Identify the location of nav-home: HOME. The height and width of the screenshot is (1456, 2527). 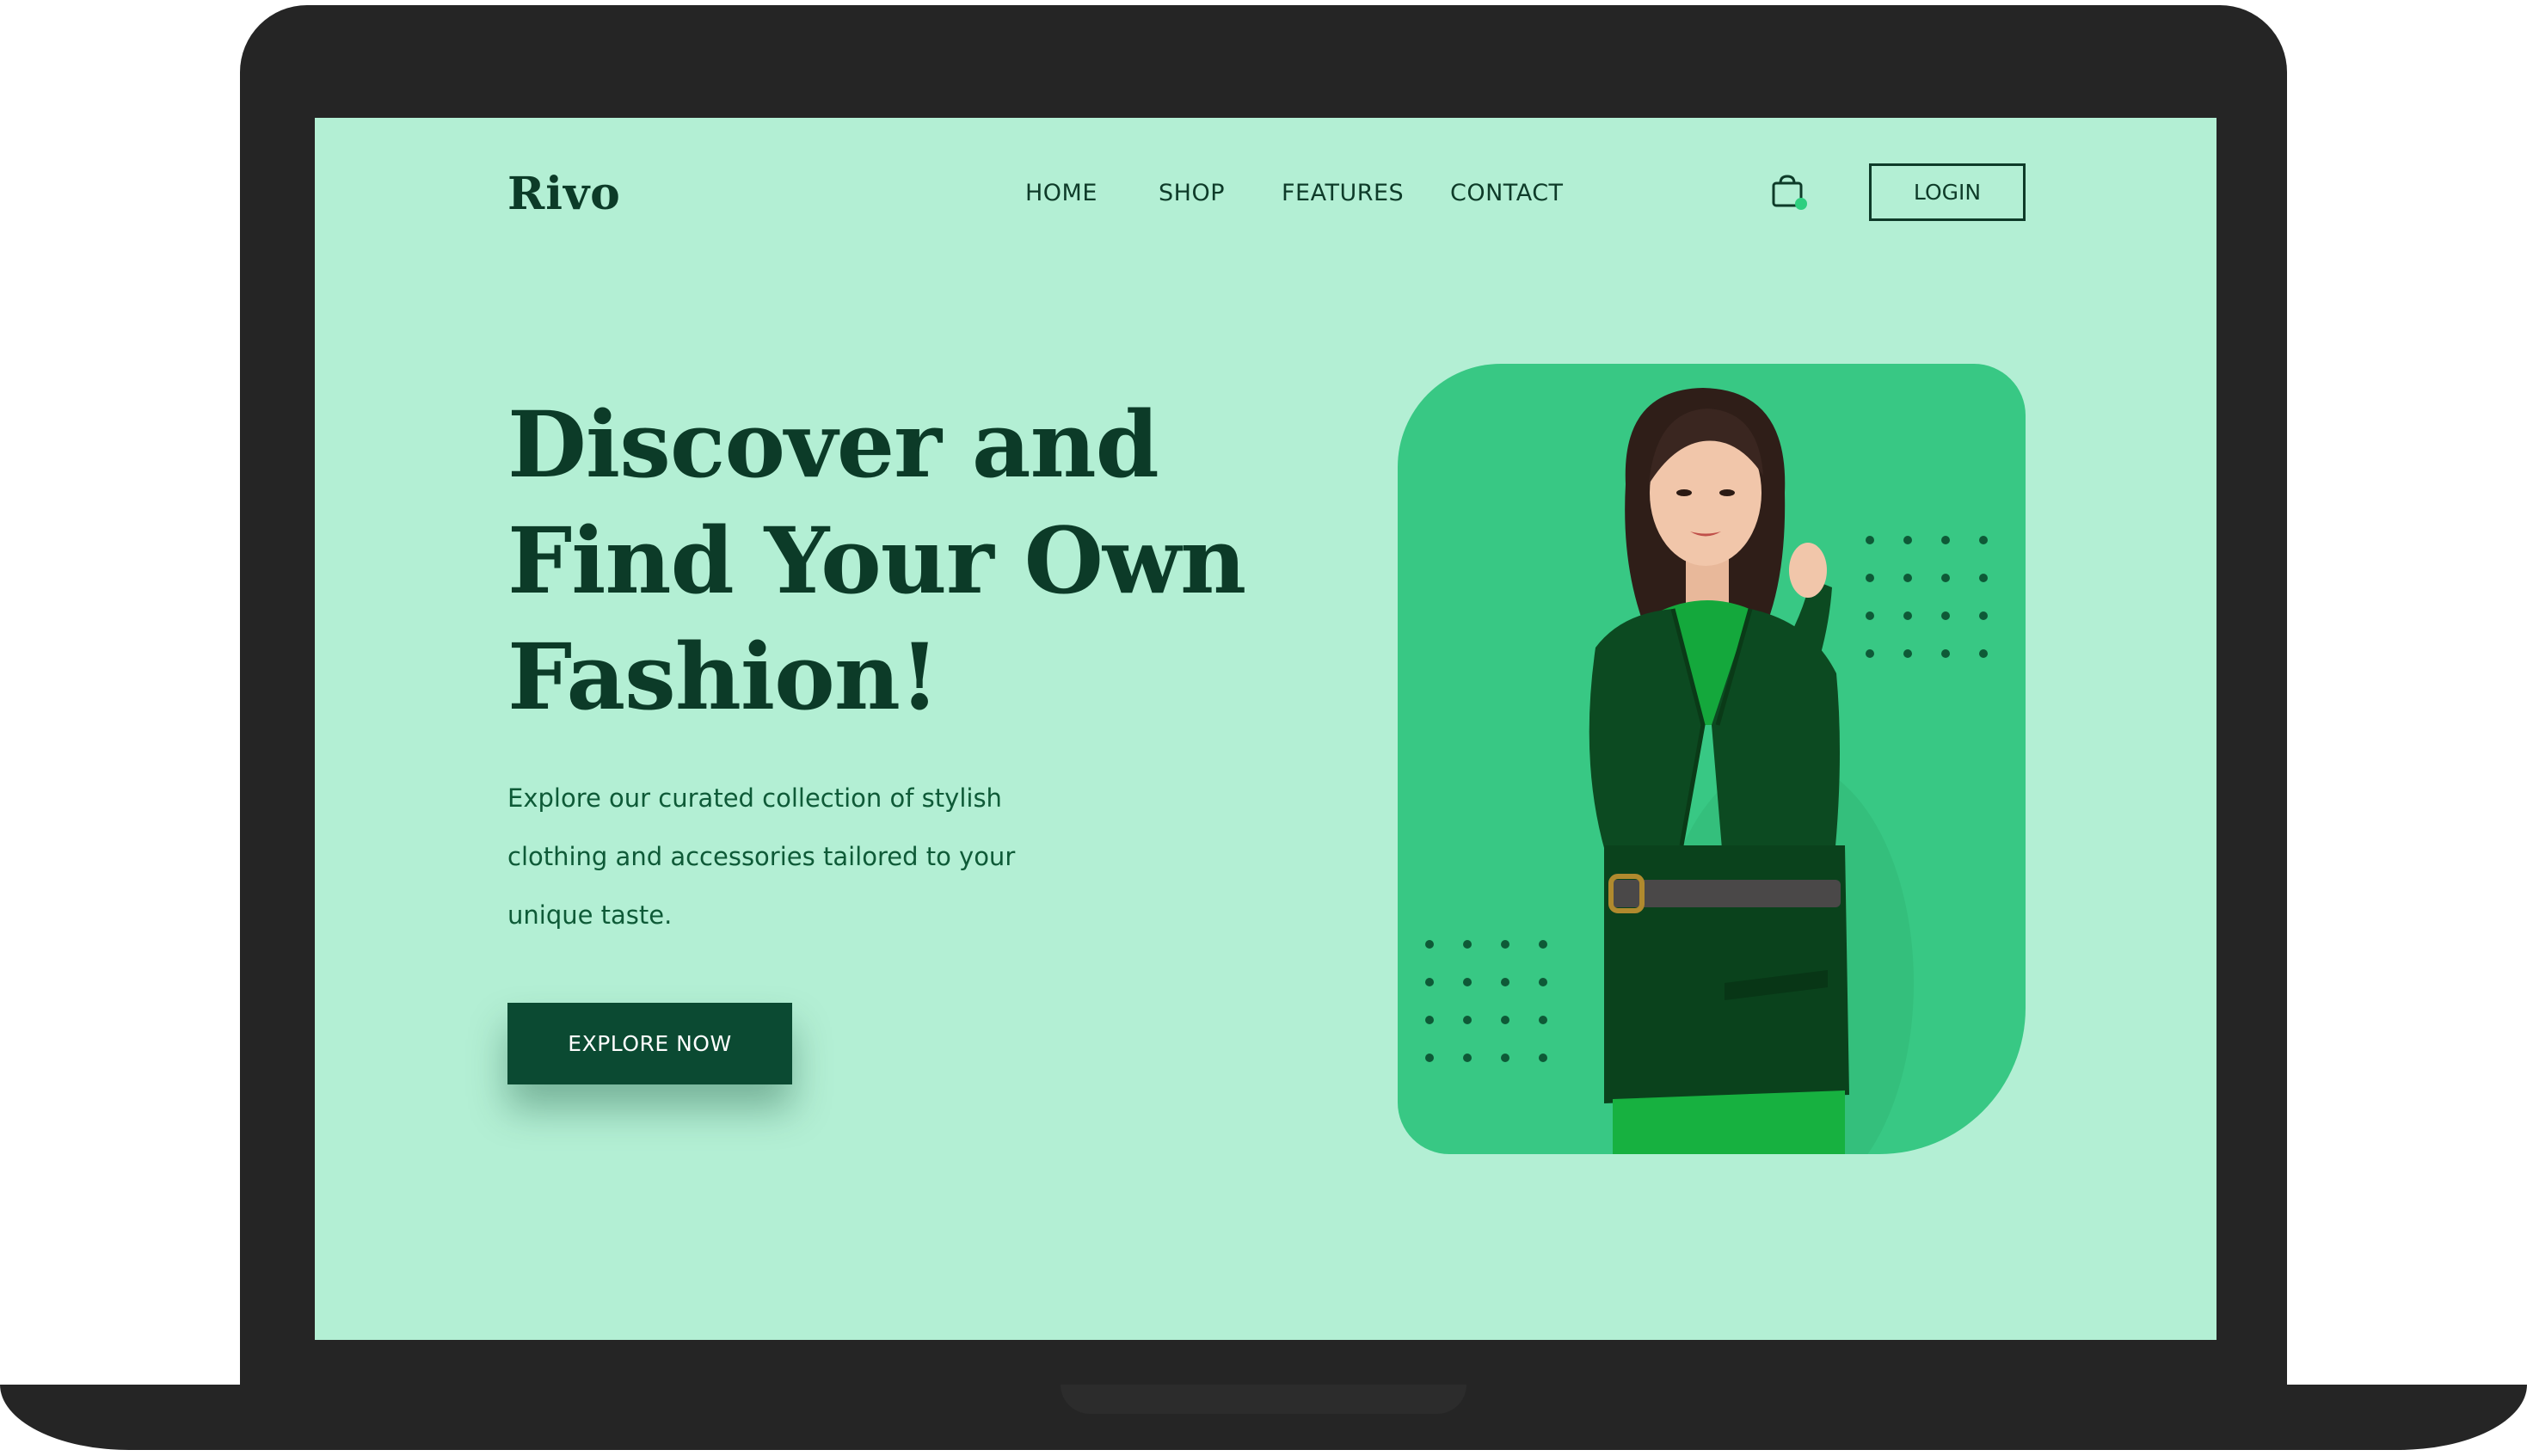
(1061, 193).